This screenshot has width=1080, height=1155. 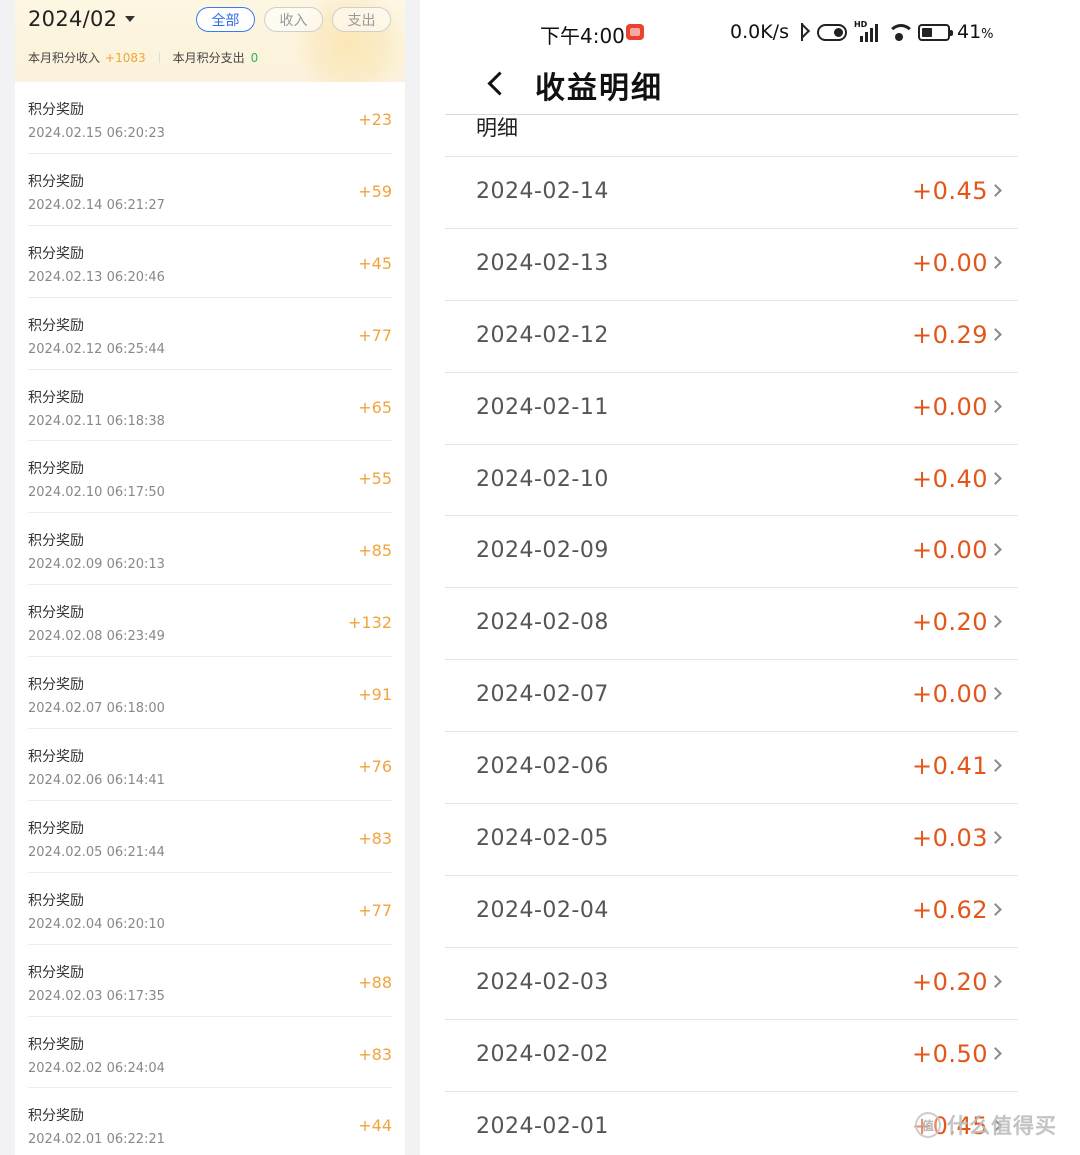 I want to click on points-row-amount: +76, so click(x=375, y=767).